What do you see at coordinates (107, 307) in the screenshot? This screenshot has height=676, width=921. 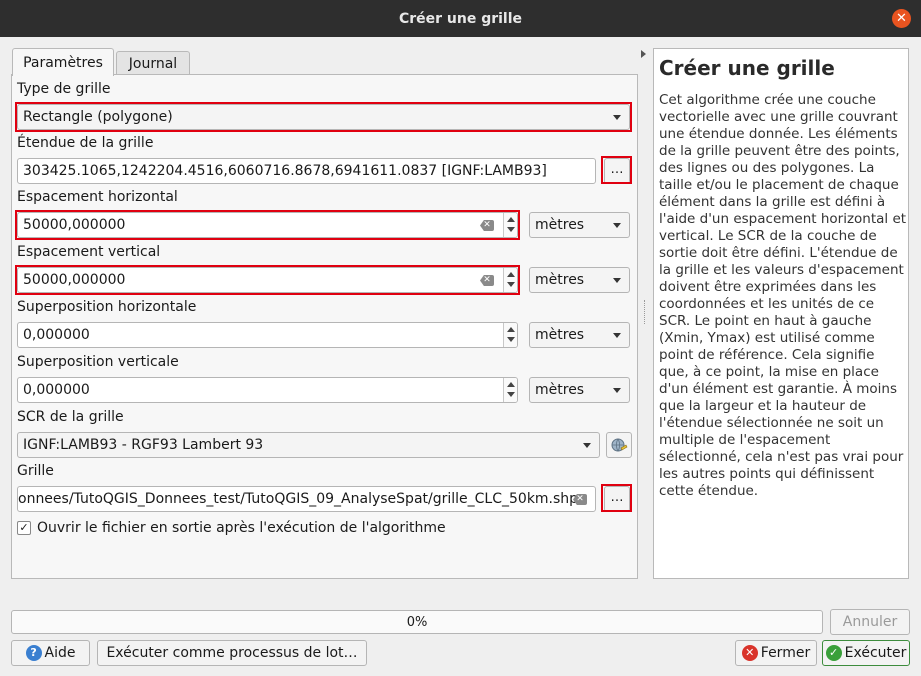 I see `h-overlay-label: Superposition horizontale` at bounding box center [107, 307].